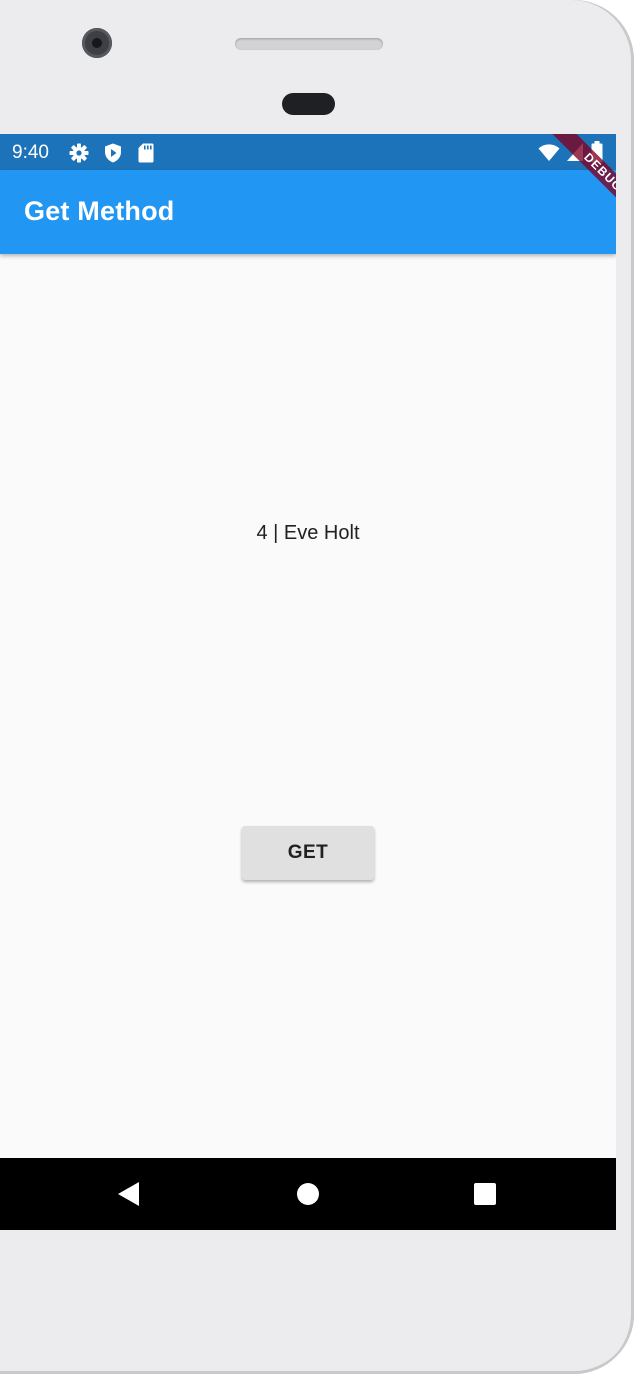 The height and width of the screenshot is (1374, 634). Describe the element at coordinates (308, 533) in the screenshot. I see `result-text: 4 | Eve Holt` at that location.